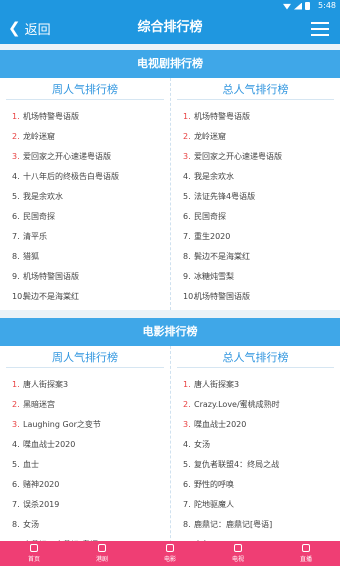  I want to click on list-item: 5. 血士, so click(85, 464).